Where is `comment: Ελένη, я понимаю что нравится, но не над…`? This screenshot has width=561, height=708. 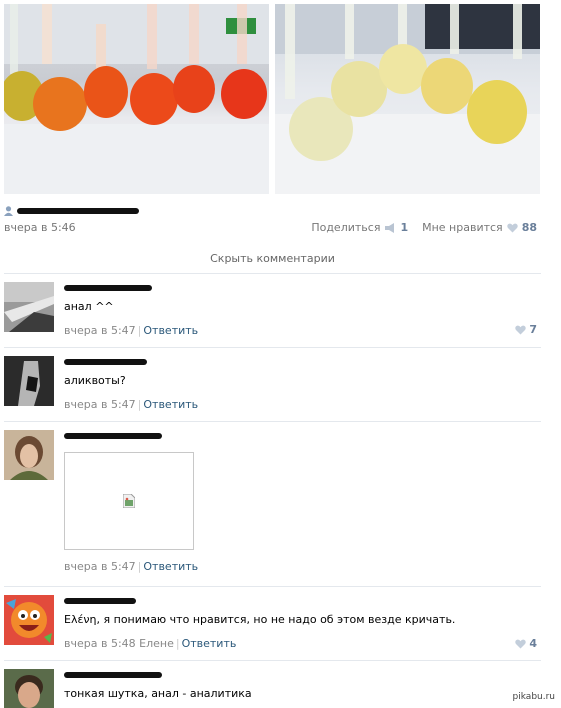 comment: Ελένη, я понимаю что нравится, но не над… is located at coordinates (272, 625).